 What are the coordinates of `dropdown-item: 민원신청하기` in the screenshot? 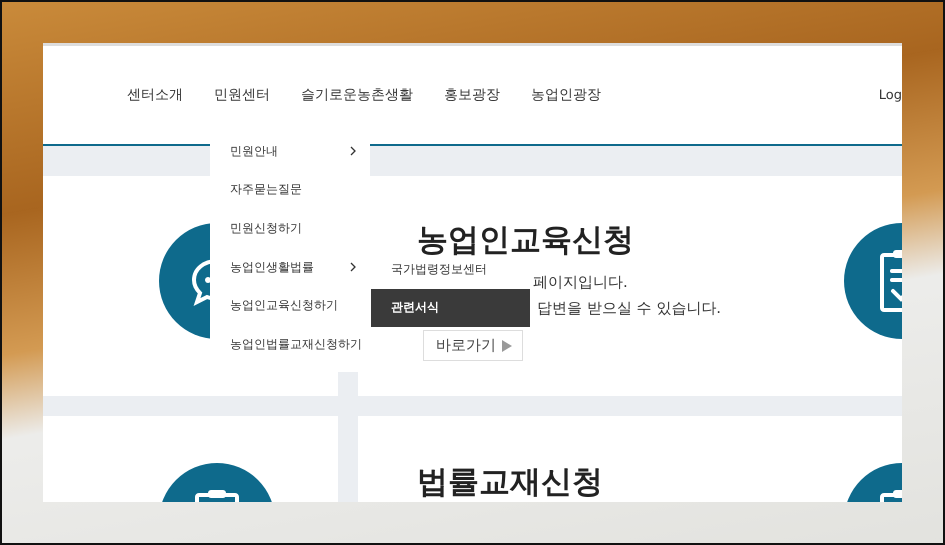 It's located at (290, 228).